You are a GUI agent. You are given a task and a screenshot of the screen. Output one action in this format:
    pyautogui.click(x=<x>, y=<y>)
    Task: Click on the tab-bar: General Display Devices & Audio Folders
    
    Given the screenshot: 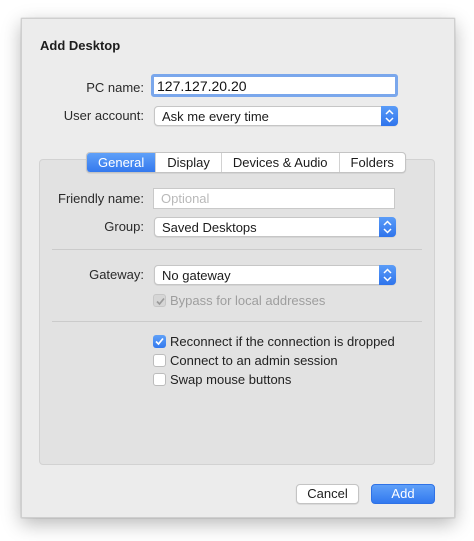 What is the action you would take?
    pyautogui.click(x=246, y=162)
    